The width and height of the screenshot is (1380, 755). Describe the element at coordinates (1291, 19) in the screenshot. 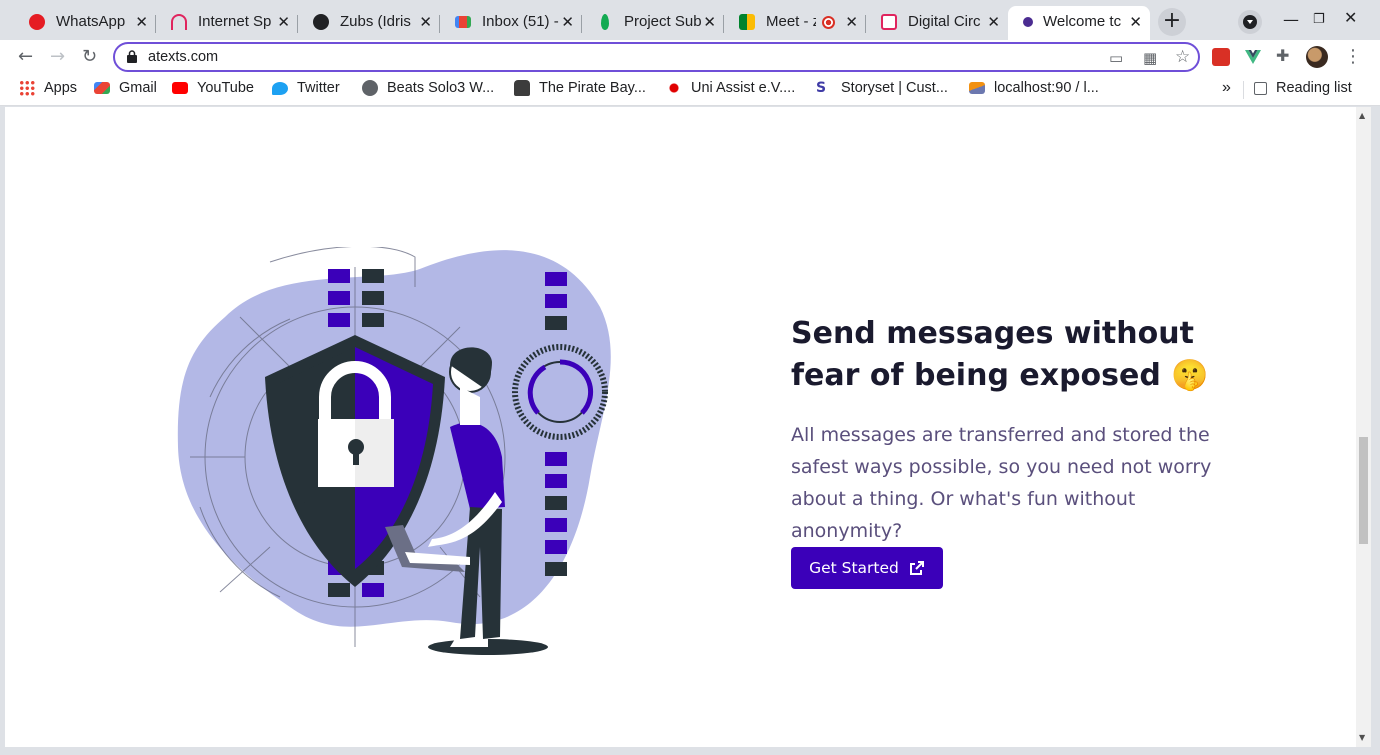

I see `minimize-button: —` at that location.